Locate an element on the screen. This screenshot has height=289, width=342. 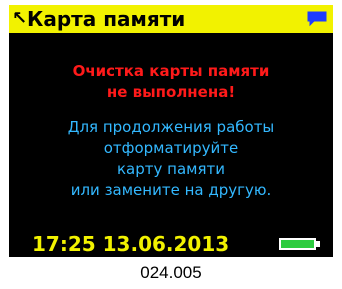
info-line: отформатируйте is located at coordinates (171, 148).